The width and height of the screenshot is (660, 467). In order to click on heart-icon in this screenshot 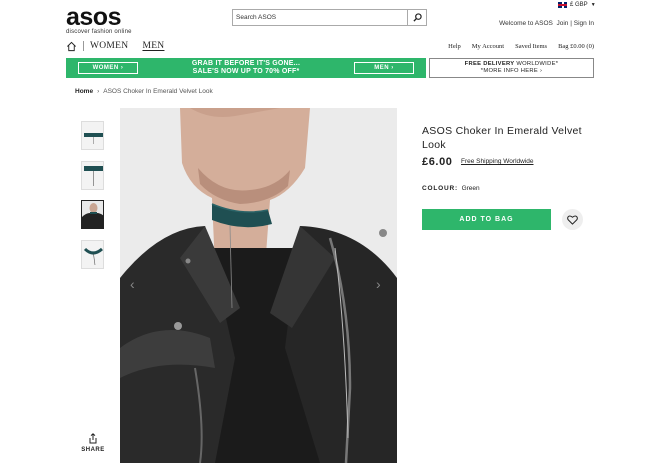, I will do `click(572, 220)`.